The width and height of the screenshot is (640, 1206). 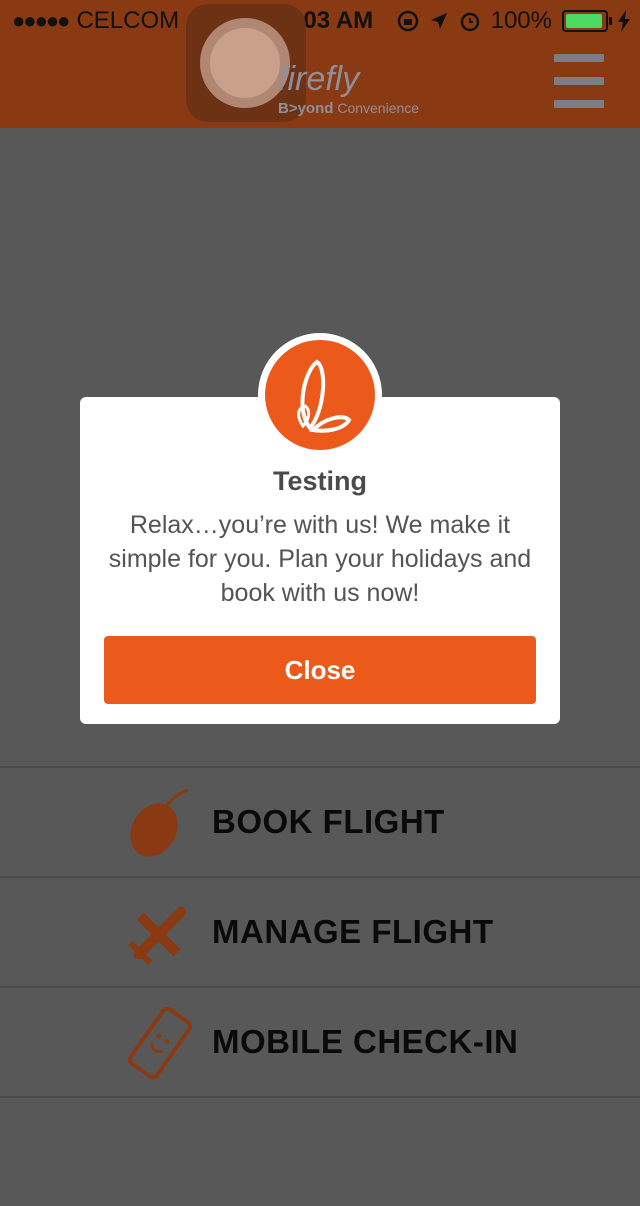 I want to click on tagline-rest: Convenience, so click(x=378, y=108).